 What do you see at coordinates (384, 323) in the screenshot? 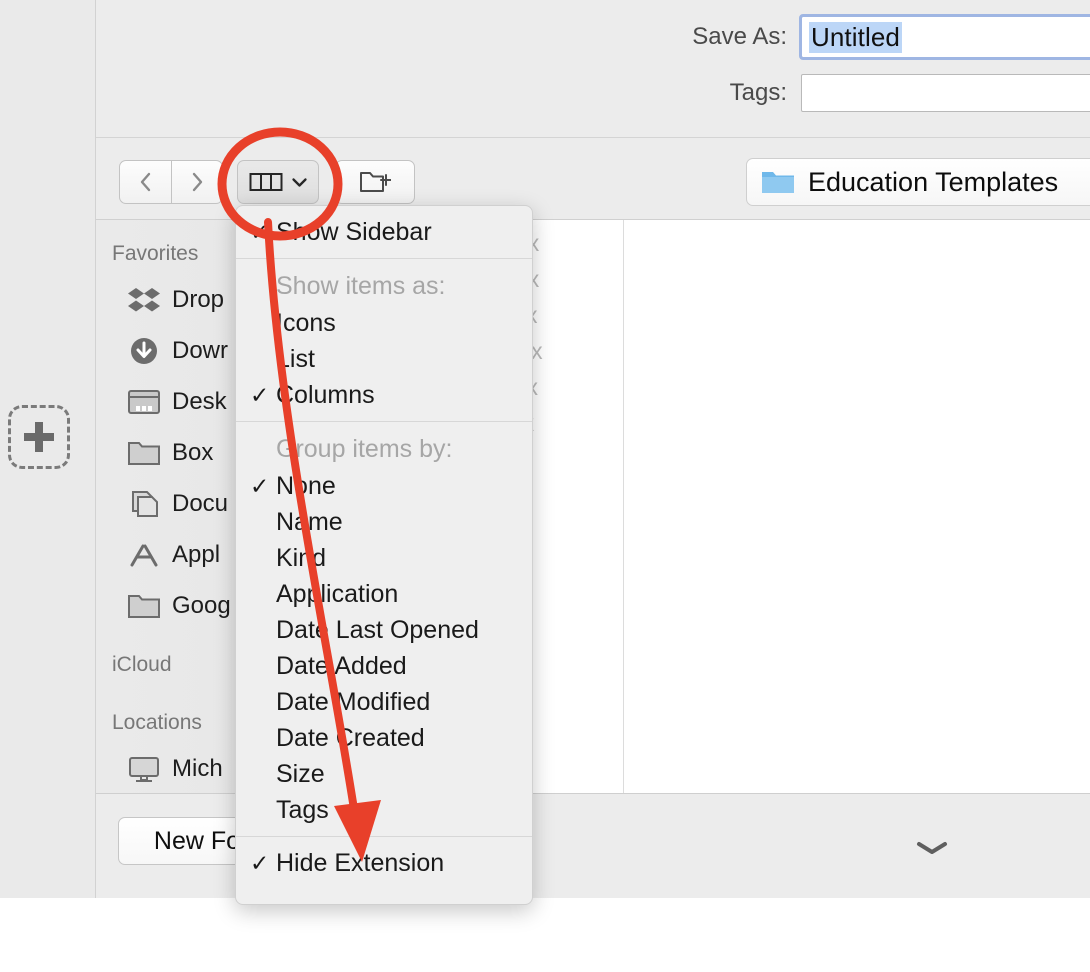
I see `menu-item-icons: Icons` at bounding box center [384, 323].